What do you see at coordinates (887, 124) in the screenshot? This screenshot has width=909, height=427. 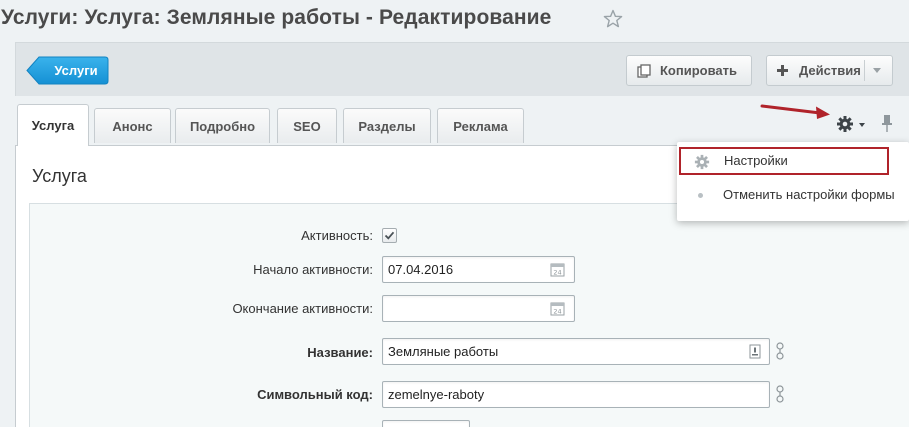 I see `pin-icon` at bounding box center [887, 124].